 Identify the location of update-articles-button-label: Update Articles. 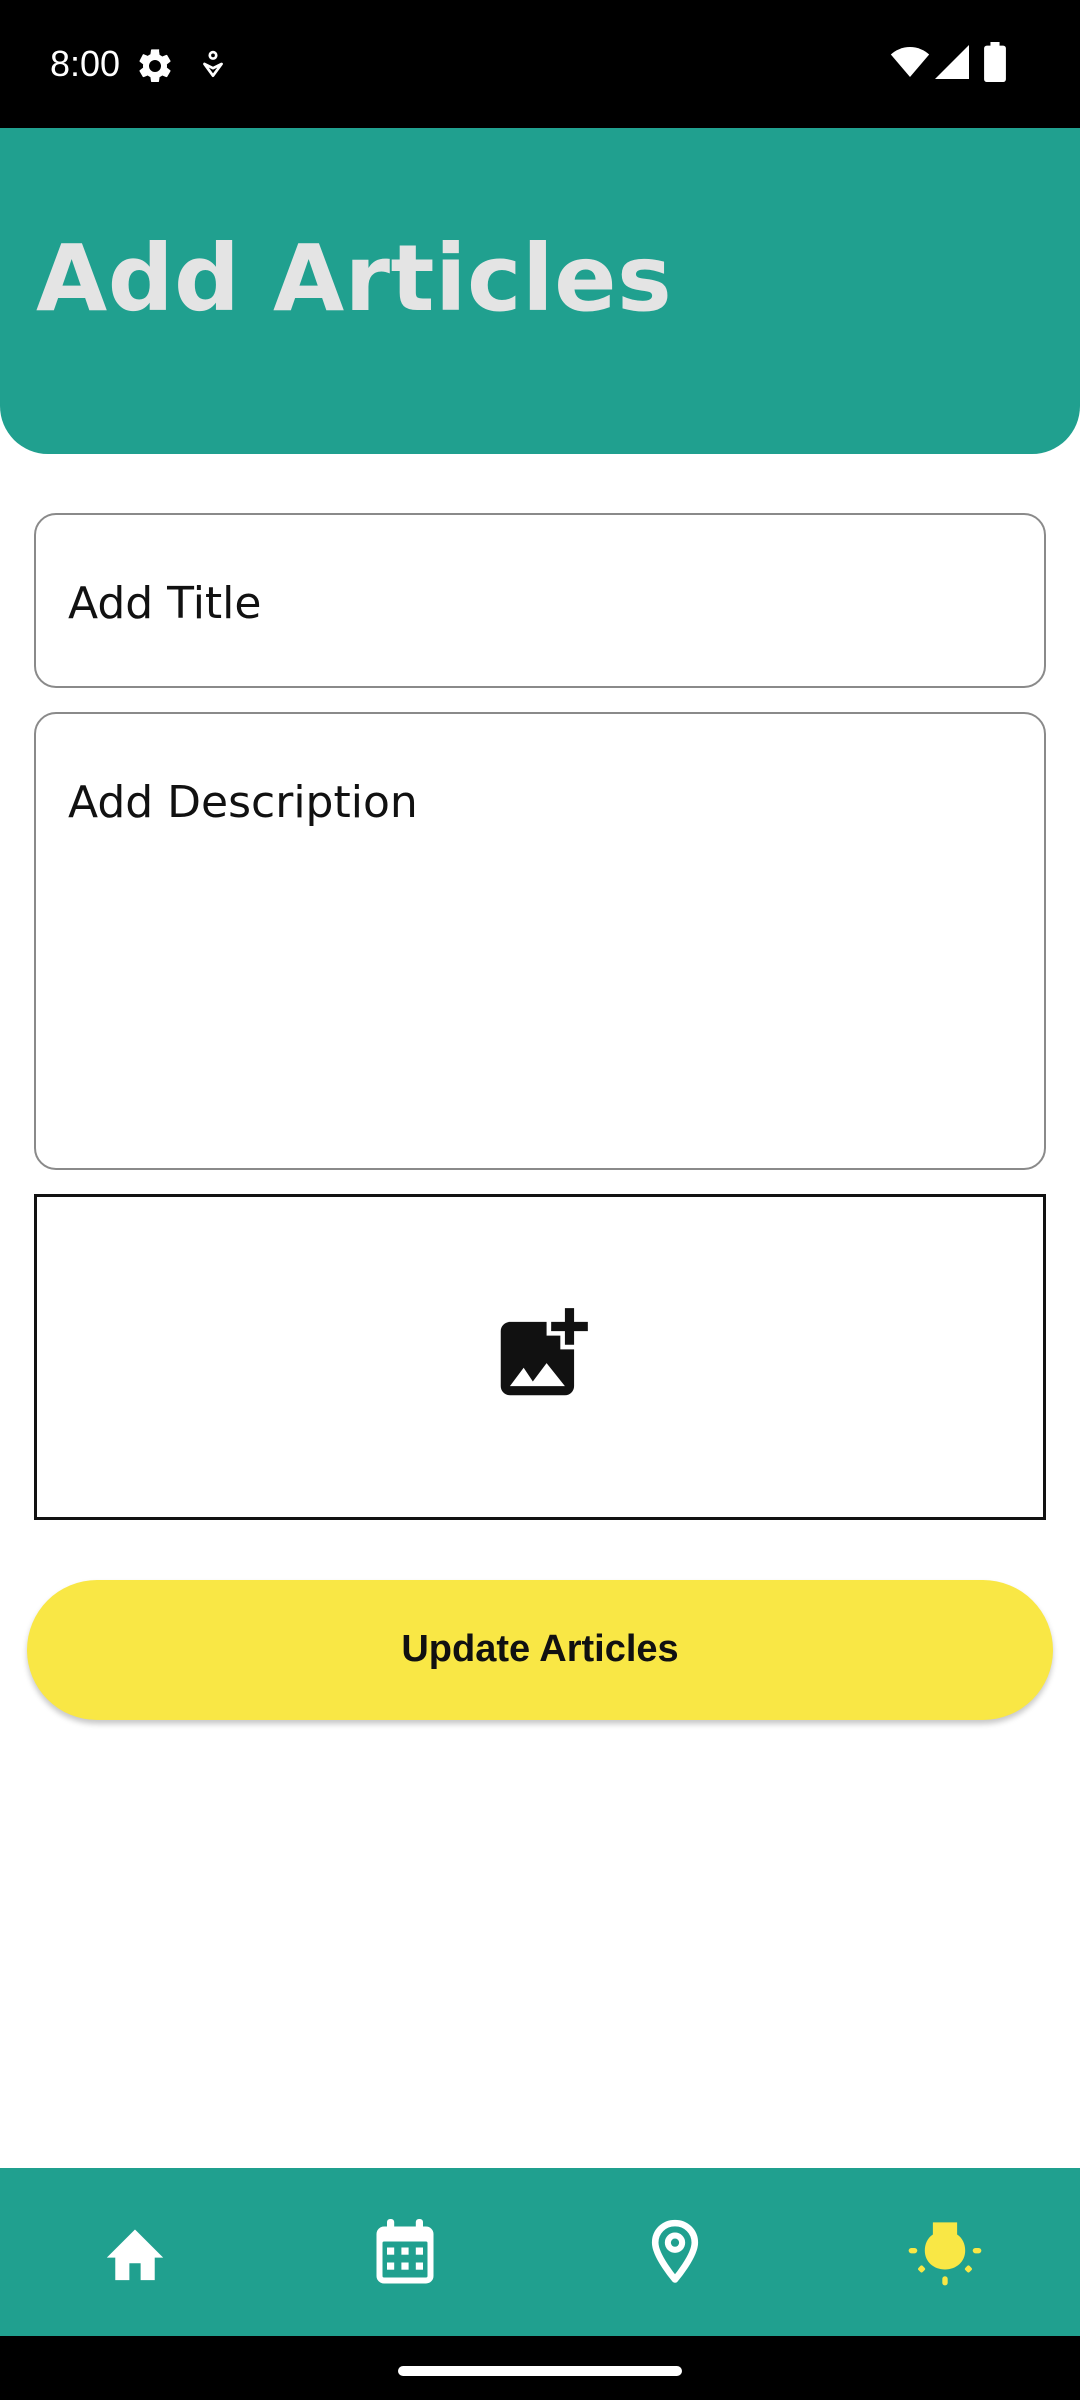
(540, 1649).